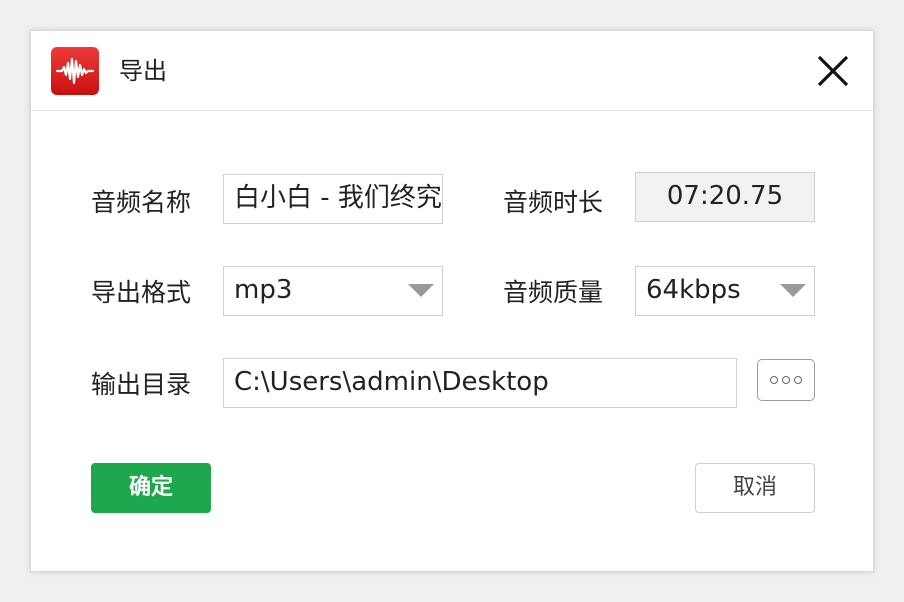  I want to click on export-format-value: mp3, so click(263, 290).